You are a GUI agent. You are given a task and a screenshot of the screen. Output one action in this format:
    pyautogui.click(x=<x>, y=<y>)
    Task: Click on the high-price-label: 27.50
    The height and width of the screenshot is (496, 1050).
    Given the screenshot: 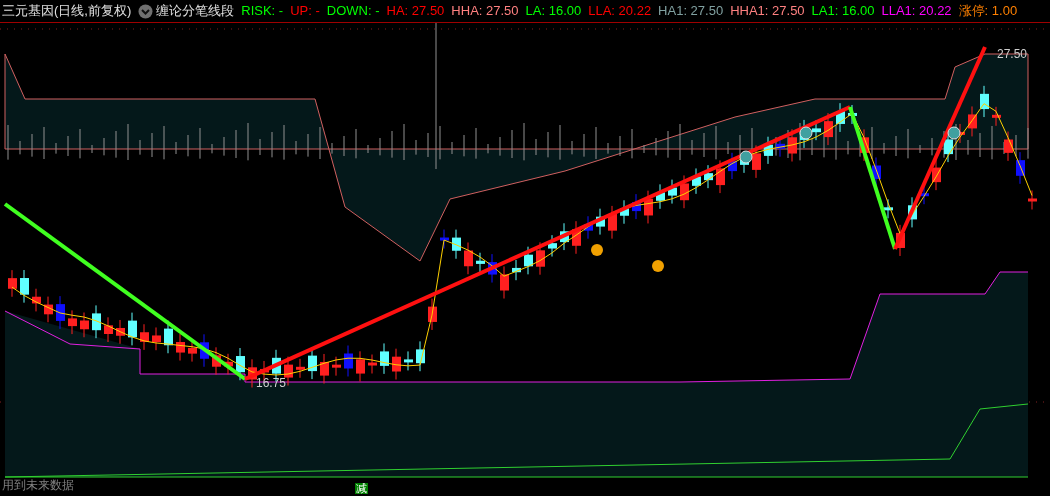 What is the action you would take?
    pyautogui.click(x=1012, y=54)
    